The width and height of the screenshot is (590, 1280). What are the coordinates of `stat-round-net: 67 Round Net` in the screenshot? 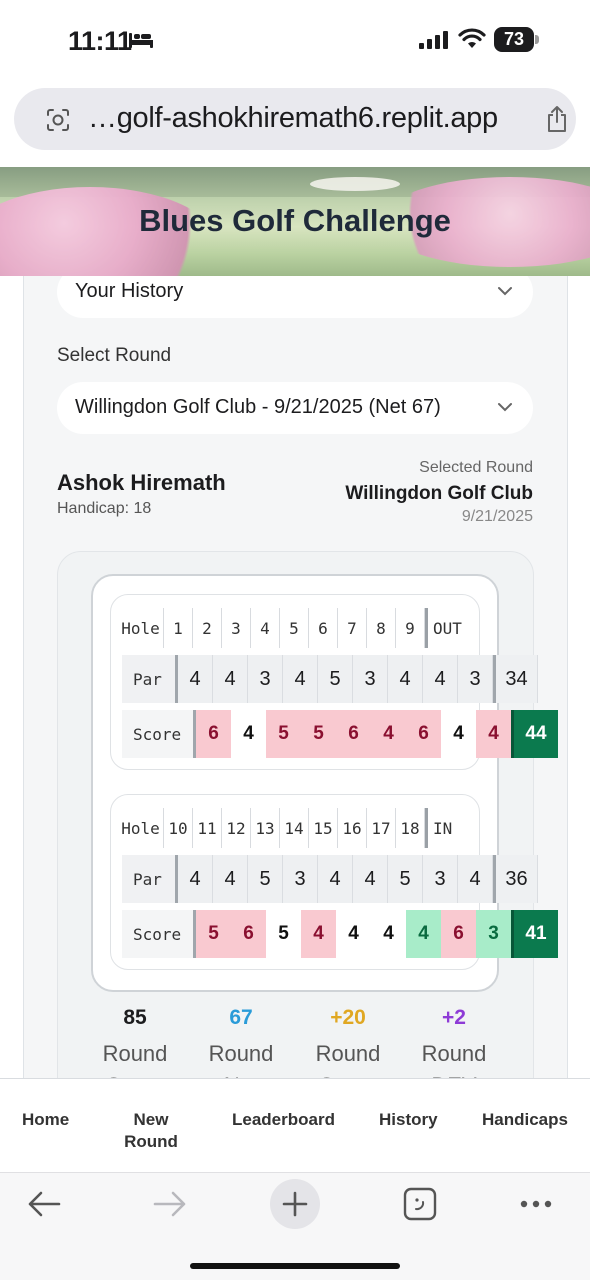 It's located at (241, 1042).